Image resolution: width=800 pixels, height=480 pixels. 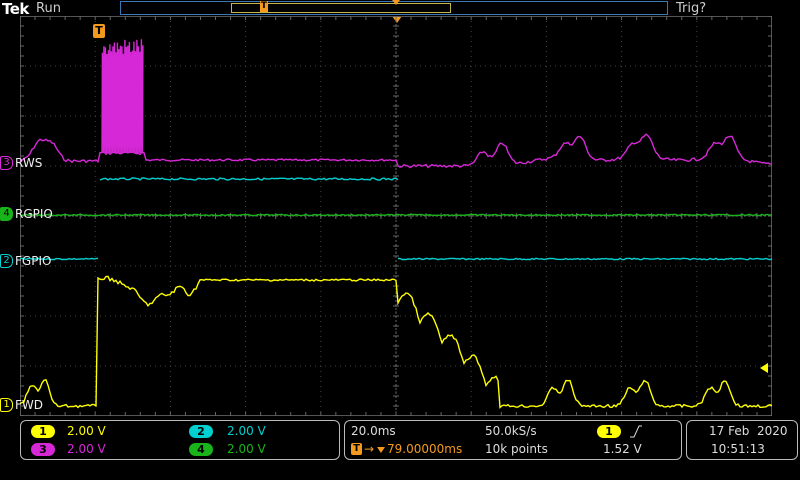 I want to click on channel-4-marker: 4 RGPIO, so click(x=26, y=214).